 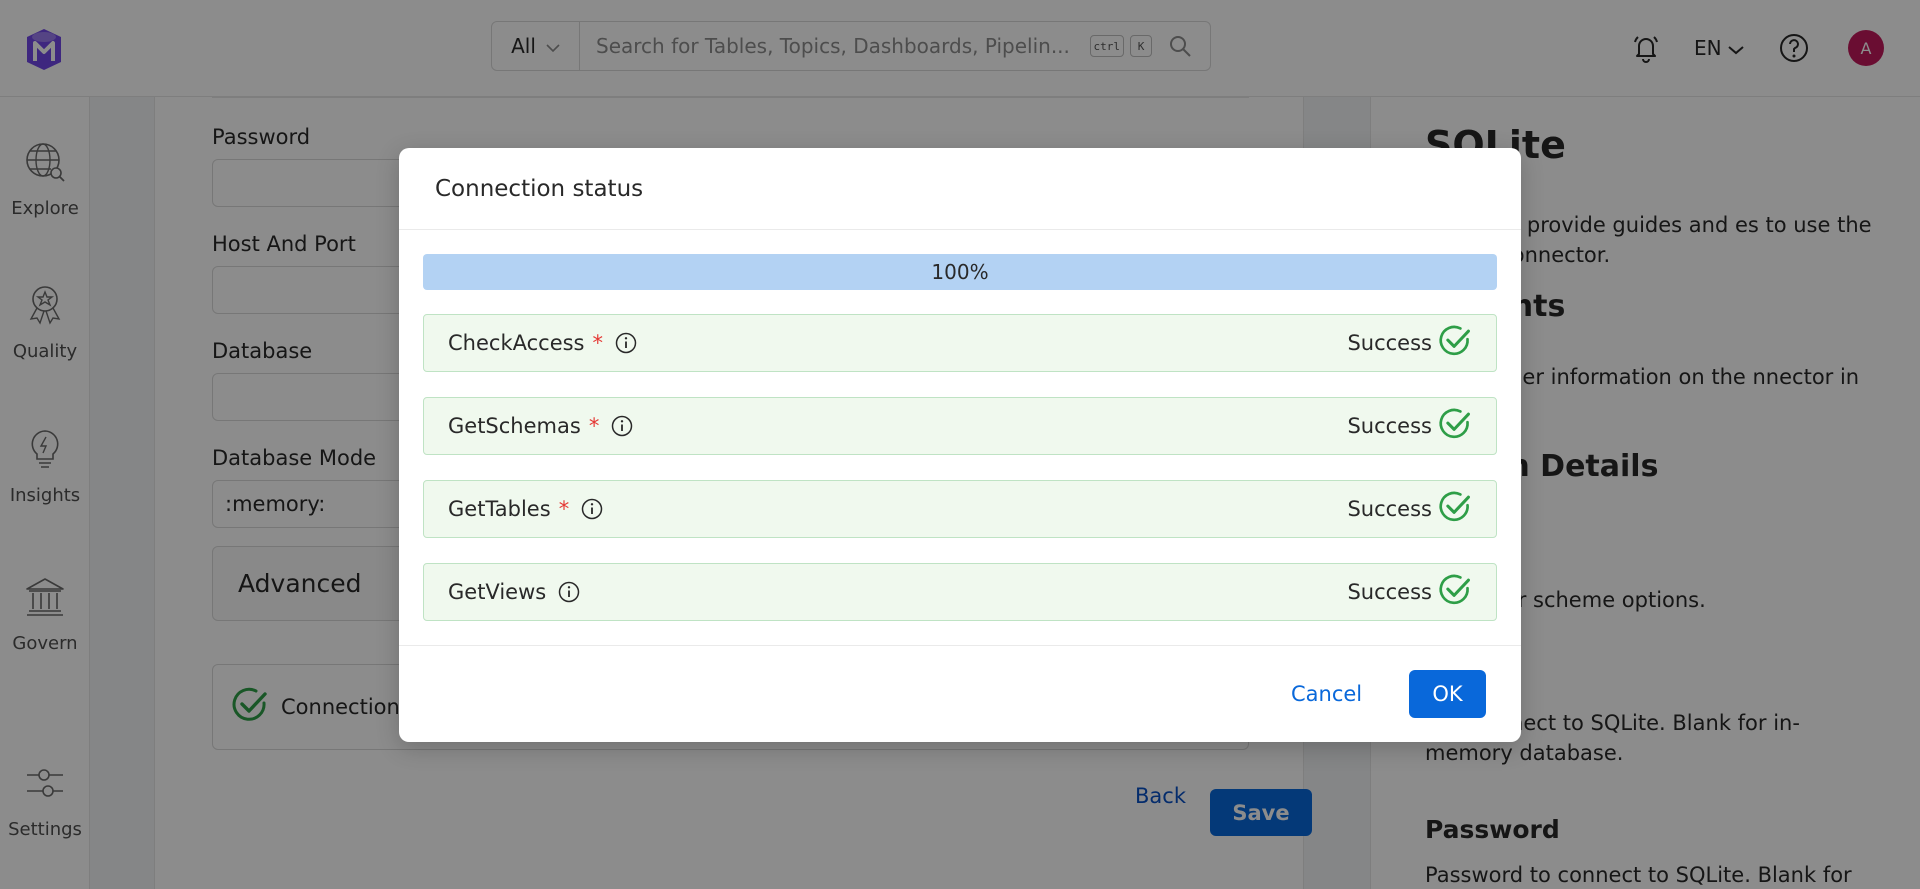 What do you see at coordinates (1447, 694) in the screenshot?
I see `ok-button: OK` at bounding box center [1447, 694].